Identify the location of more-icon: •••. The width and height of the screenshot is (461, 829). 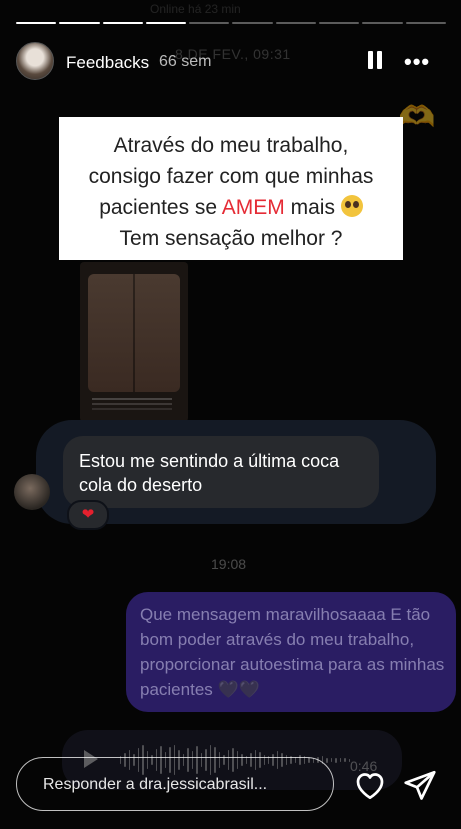
(417, 62).